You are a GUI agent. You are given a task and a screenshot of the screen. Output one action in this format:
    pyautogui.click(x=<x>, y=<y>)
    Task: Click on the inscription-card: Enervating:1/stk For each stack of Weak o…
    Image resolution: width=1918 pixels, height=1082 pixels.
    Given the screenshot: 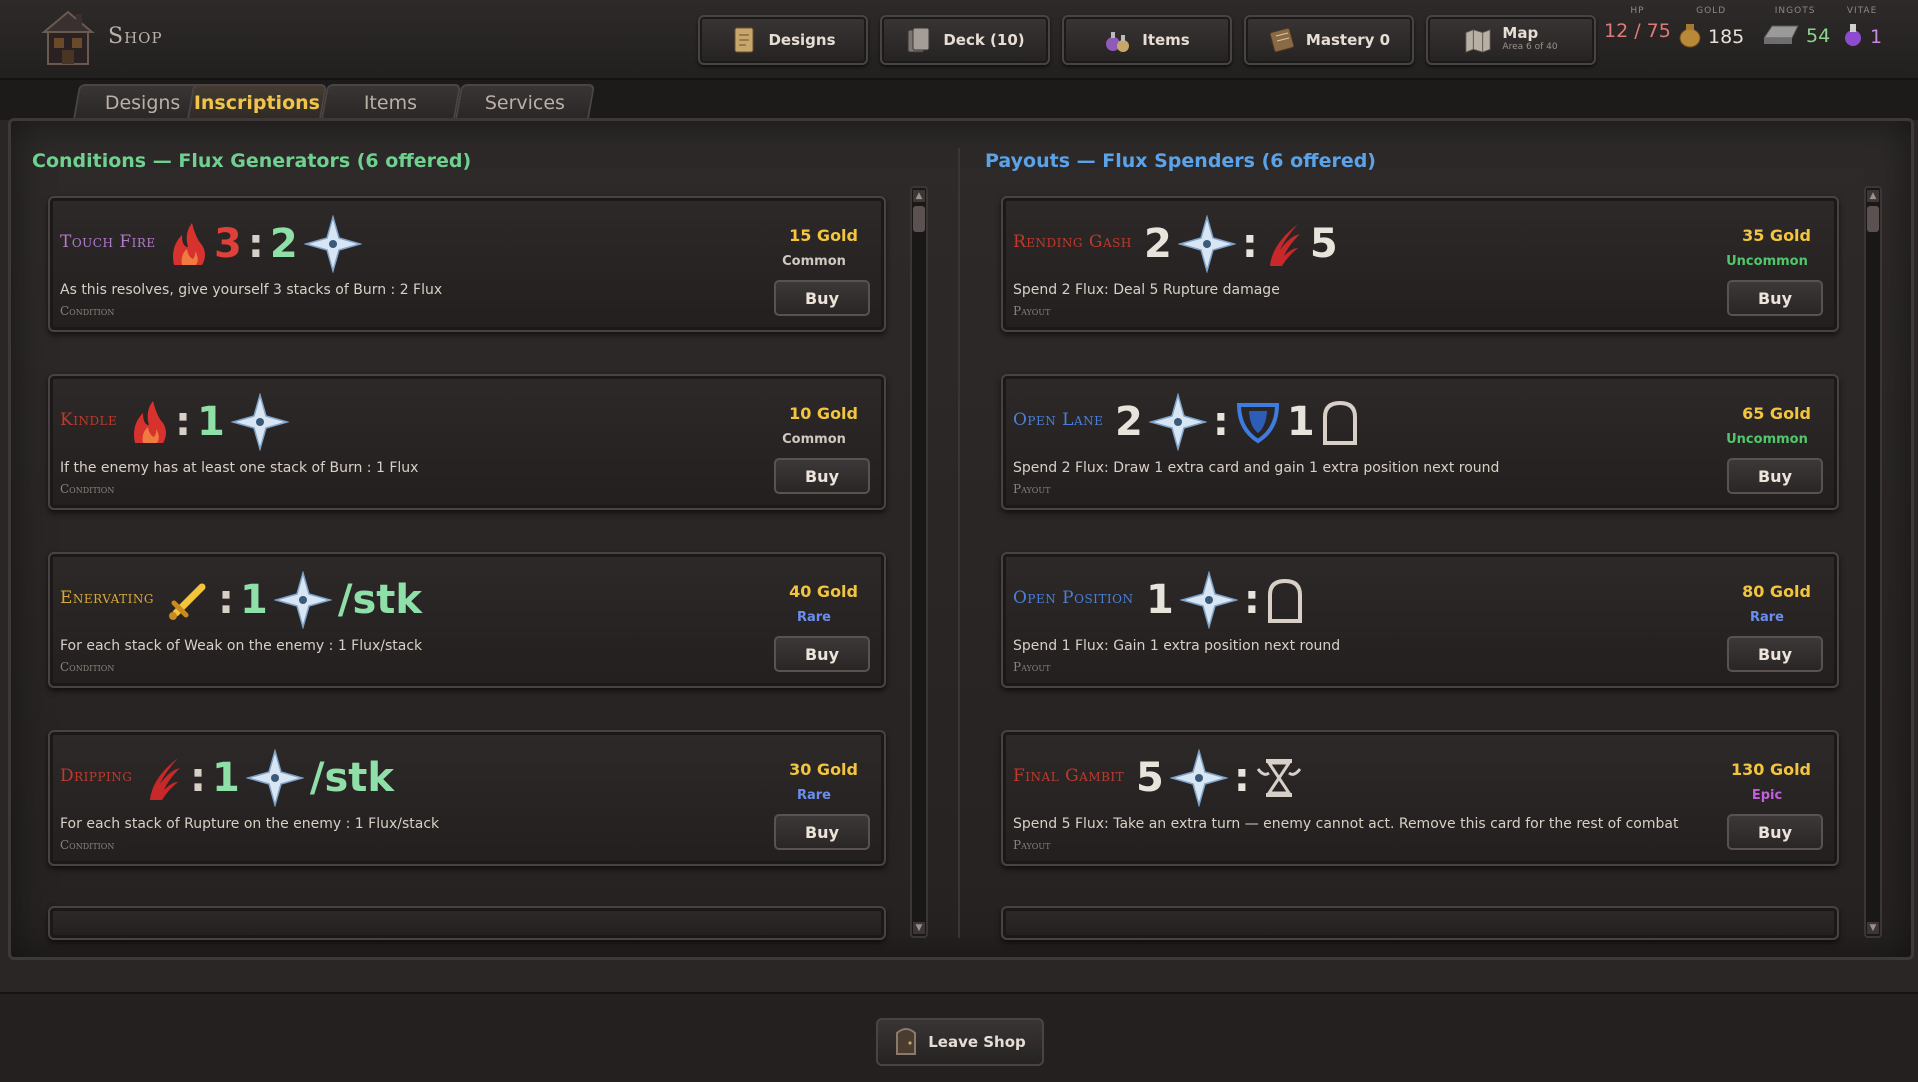 What is the action you would take?
    pyautogui.click(x=467, y=620)
    